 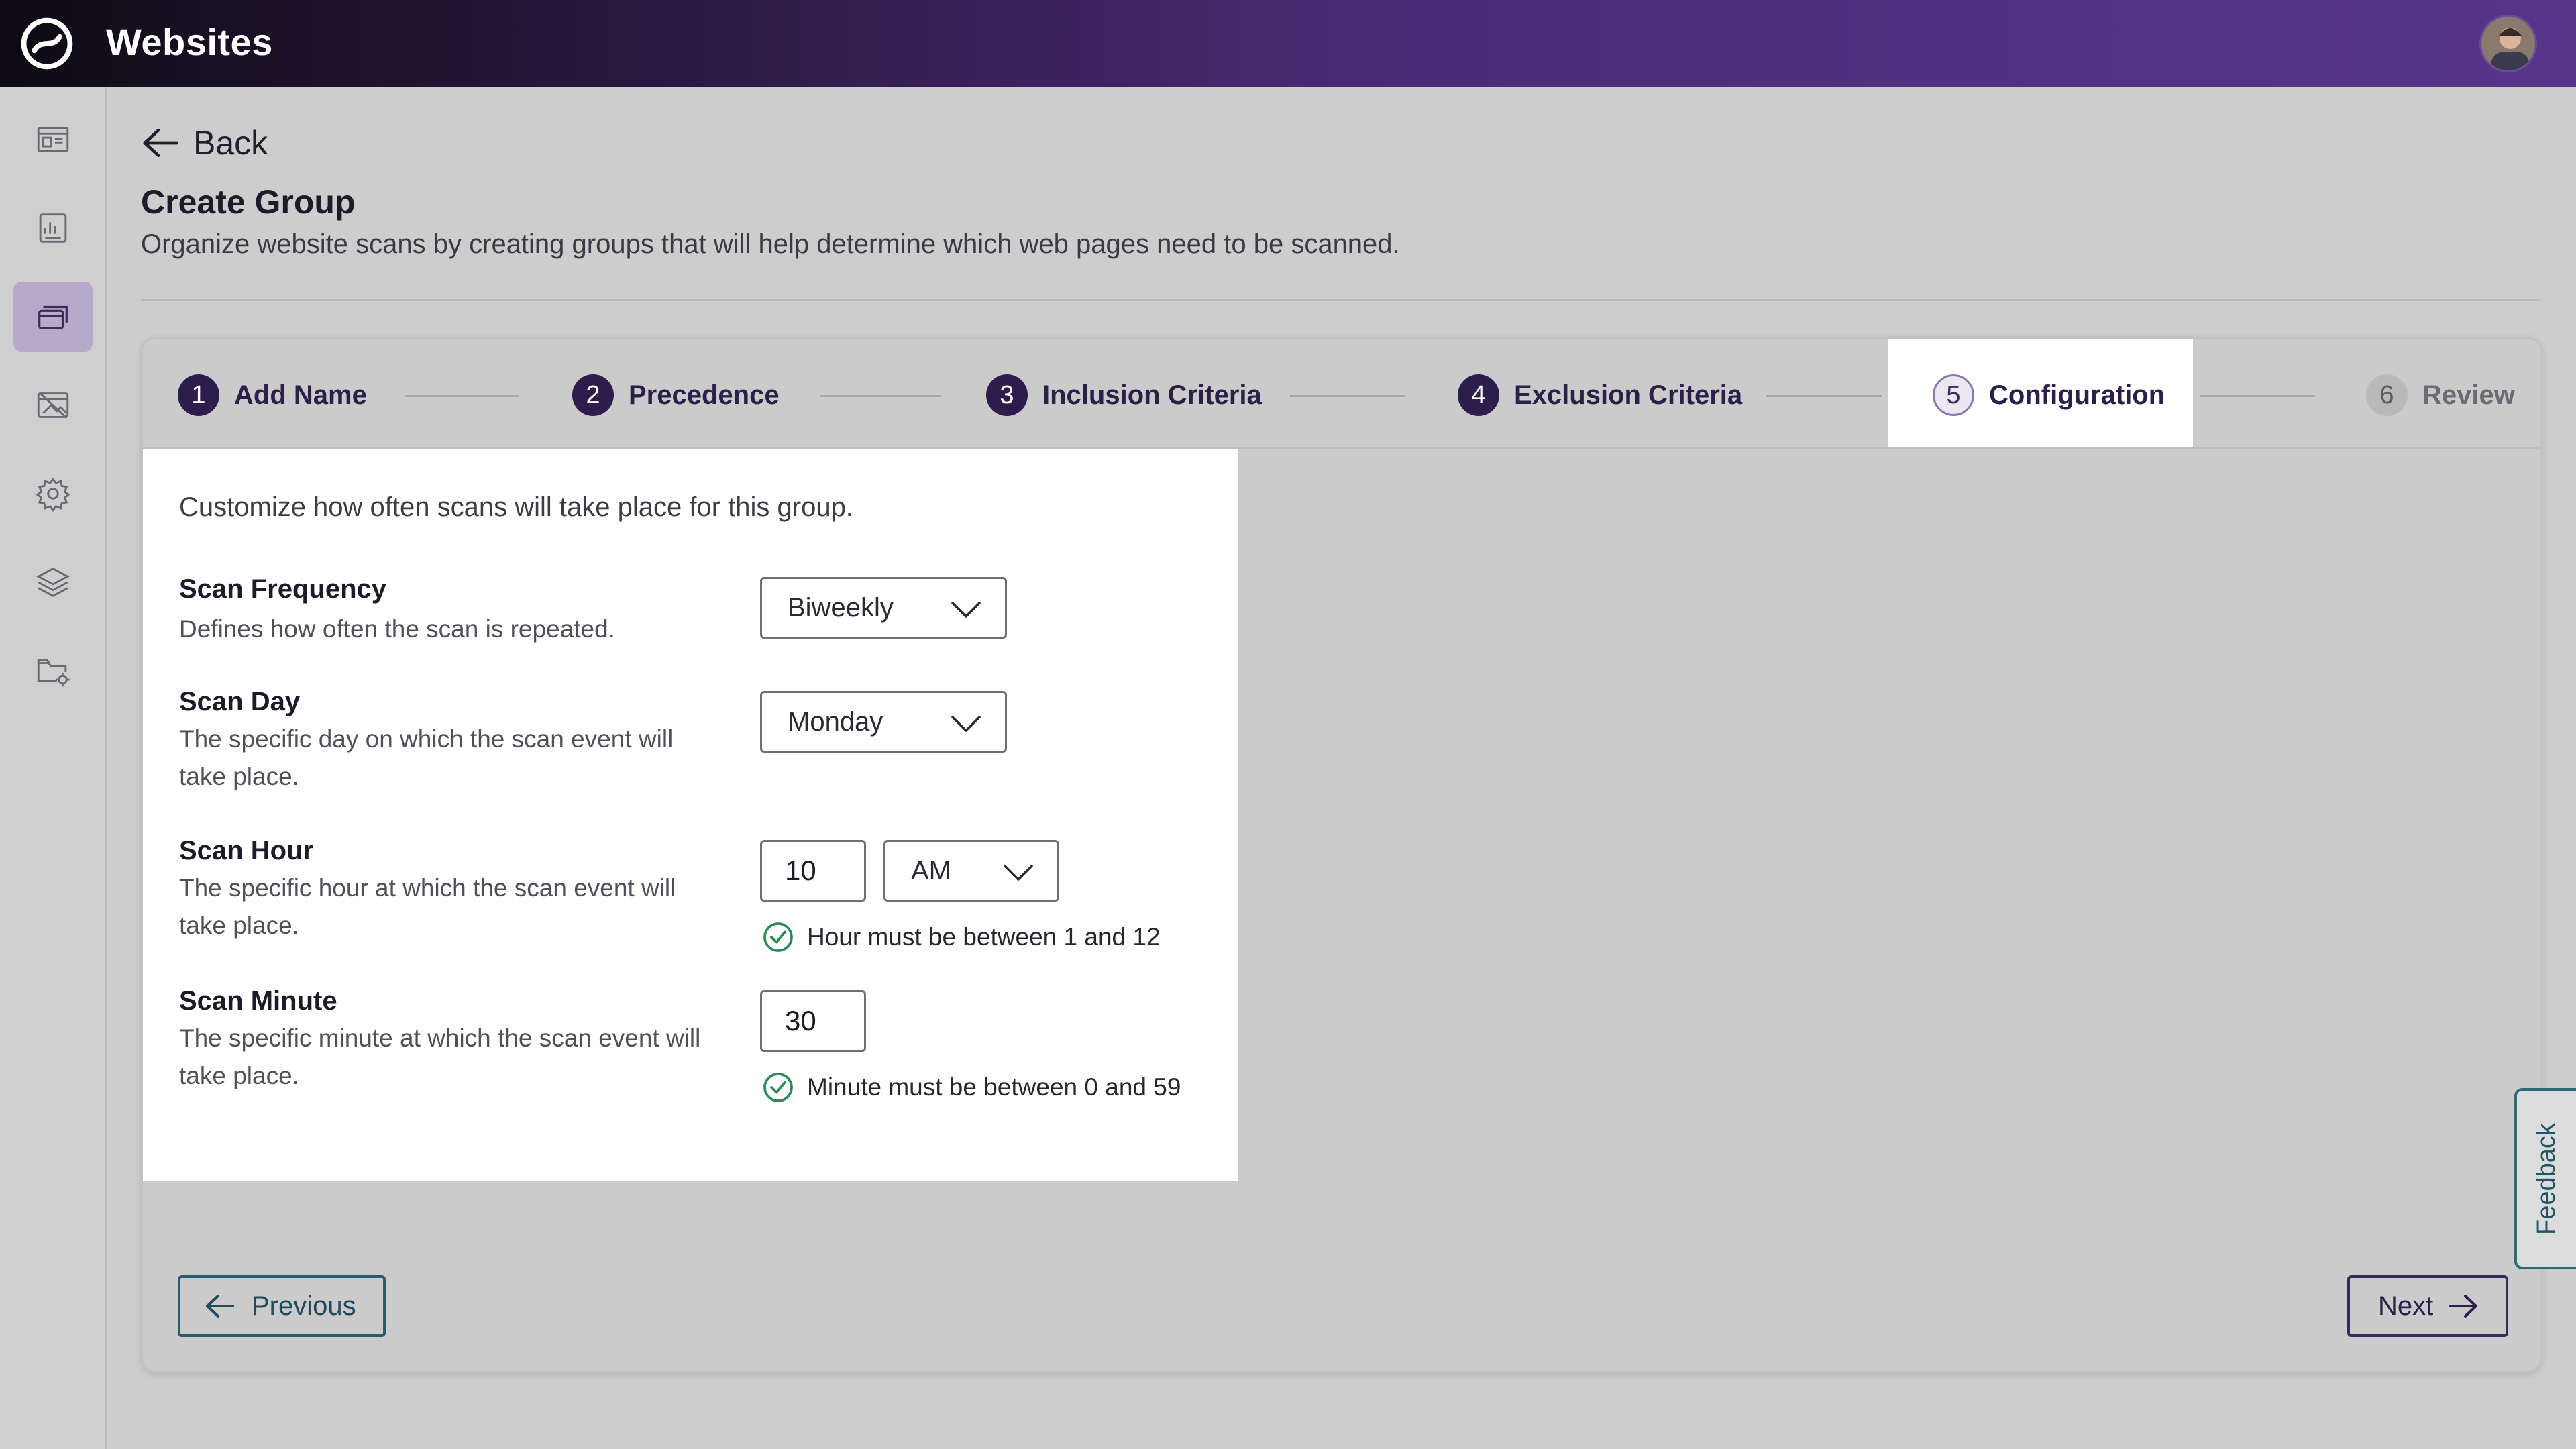 I want to click on step-add-name: 1 Add Name, so click(x=272, y=395).